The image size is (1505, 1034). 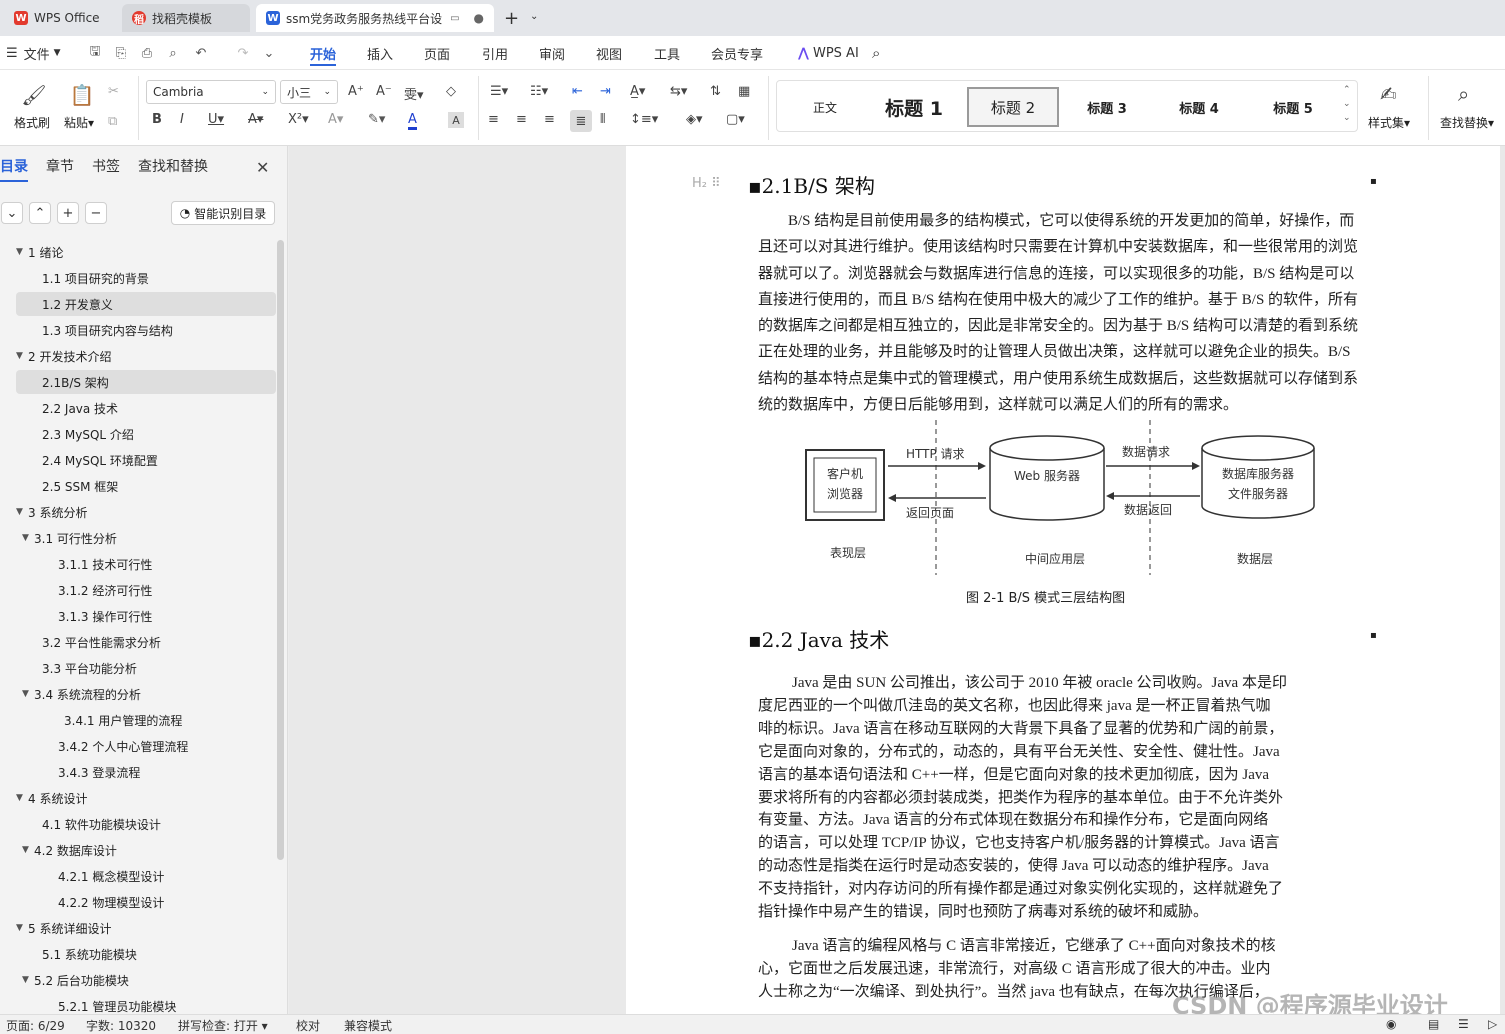 What do you see at coordinates (173, 166) in the screenshot?
I see `tab-find-replace: 查找和替换` at bounding box center [173, 166].